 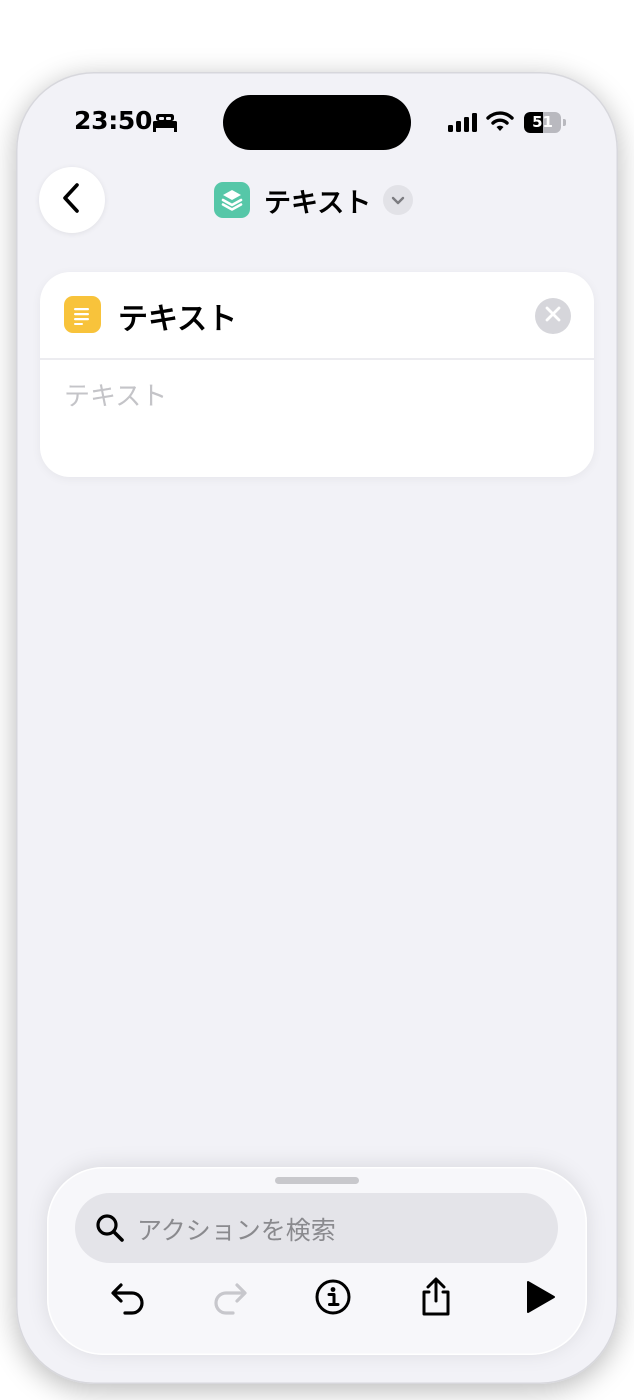 I want to click on battery-tip, so click(x=564, y=122).